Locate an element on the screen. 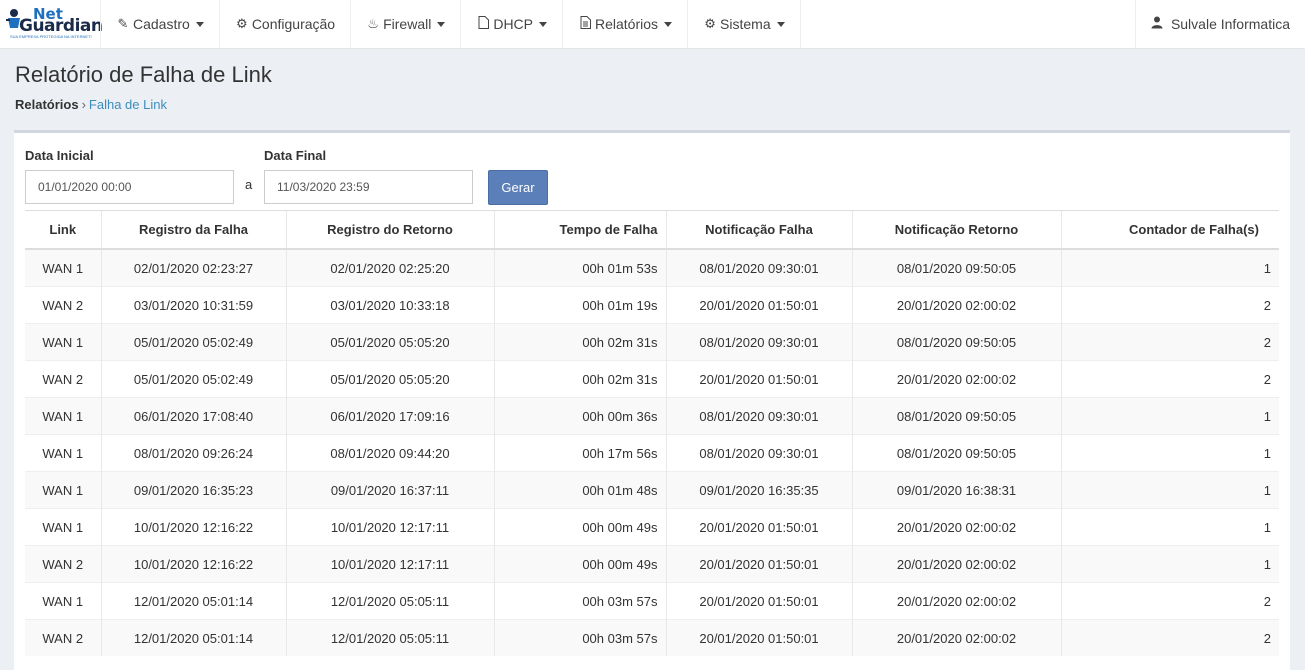  cell-tempo-falha: 00h 00m 36s is located at coordinates (579, 416).